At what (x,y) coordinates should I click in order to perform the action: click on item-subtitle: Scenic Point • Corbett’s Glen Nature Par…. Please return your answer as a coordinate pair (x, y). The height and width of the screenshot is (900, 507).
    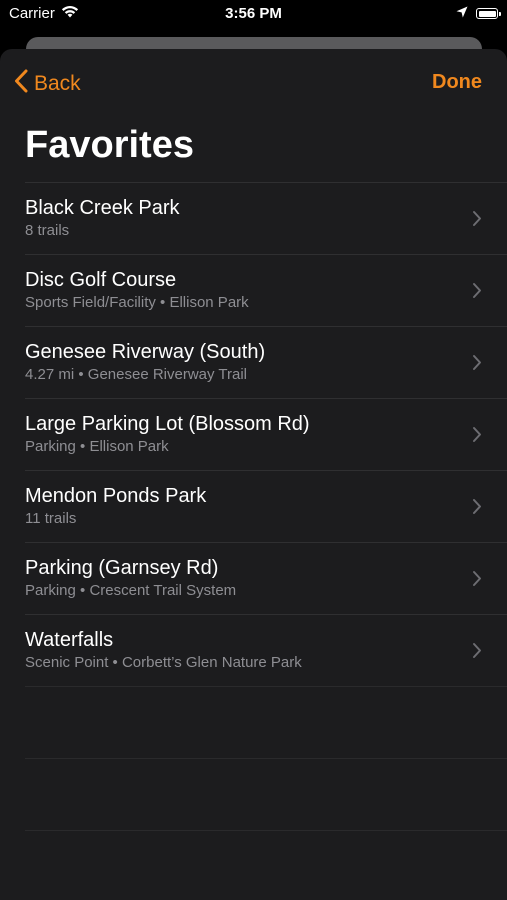
    Looking at the image, I should click on (163, 662).